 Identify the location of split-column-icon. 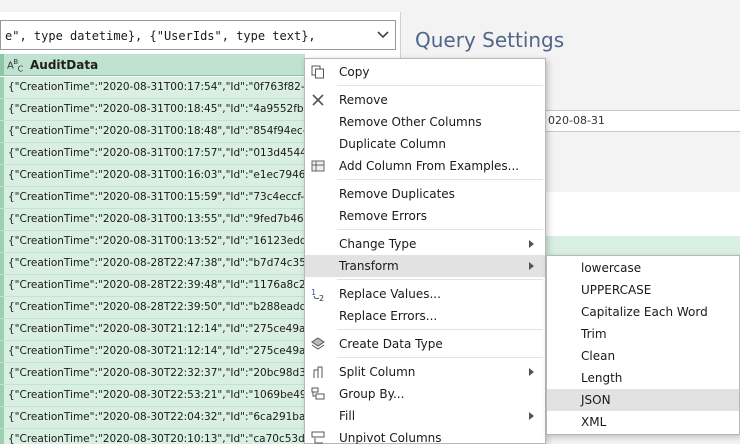
(318, 372).